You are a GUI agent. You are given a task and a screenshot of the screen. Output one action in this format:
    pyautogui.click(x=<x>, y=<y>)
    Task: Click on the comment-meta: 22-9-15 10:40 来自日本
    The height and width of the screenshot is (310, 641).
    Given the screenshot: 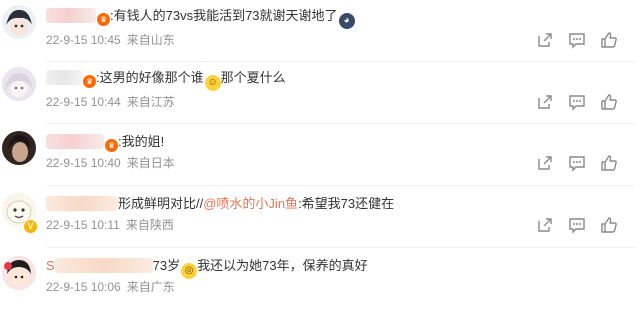 What is the action you would take?
    pyautogui.click(x=110, y=163)
    